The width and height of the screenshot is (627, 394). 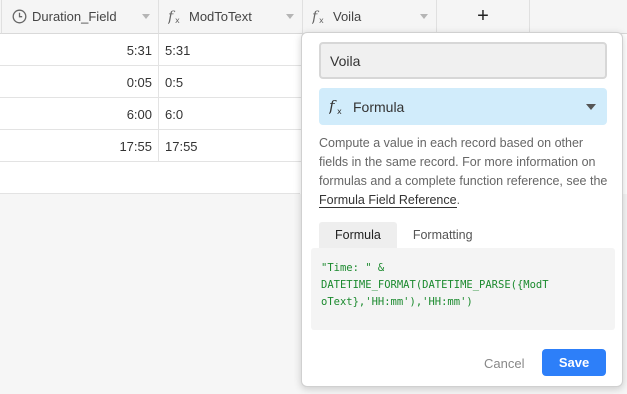 I want to click on formula-line: oText},'HH:mm'),'HH:mm'), so click(x=397, y=302).